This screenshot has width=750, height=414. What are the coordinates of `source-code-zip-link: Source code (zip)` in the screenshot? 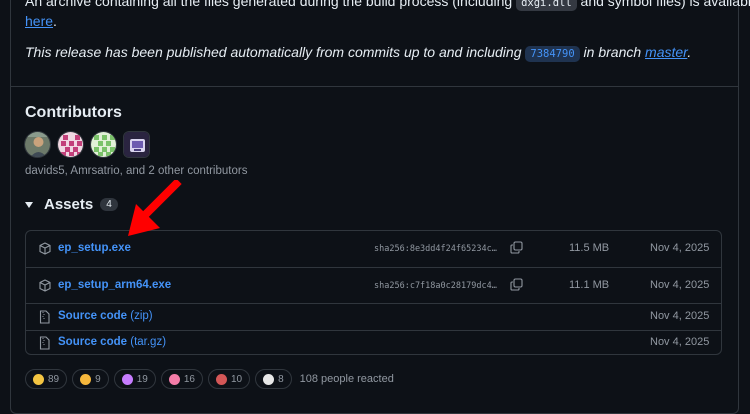 It's located at (105, 316).